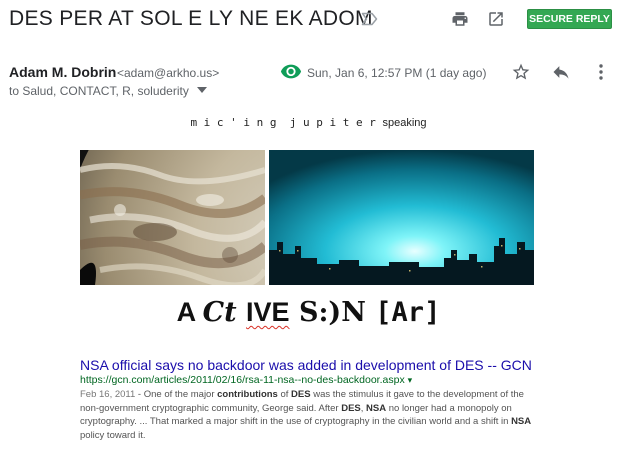  What do you see at coordinates (108, 394) in the screenshot?
I see `snippet-date: Feb 16, 2011` at bounding box center [108, 394].